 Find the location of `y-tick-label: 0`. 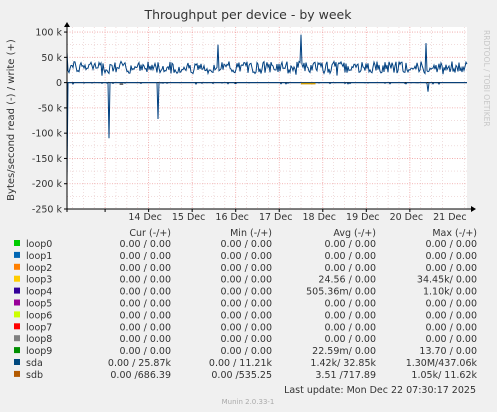

y-tick-label: 0 is located at coordinates (59, 83).